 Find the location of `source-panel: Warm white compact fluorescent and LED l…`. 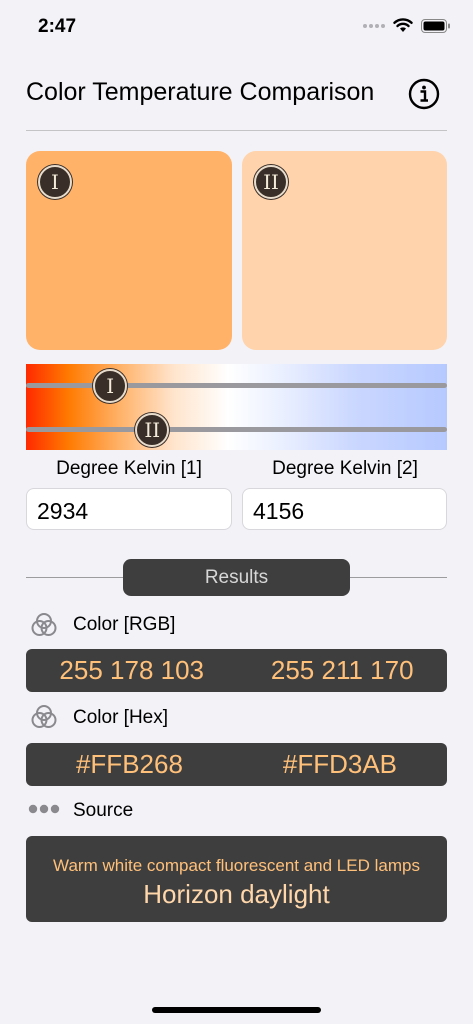

source-panel: Warm white compact fluorescent and LED l… is located at coordinates (236, 879).